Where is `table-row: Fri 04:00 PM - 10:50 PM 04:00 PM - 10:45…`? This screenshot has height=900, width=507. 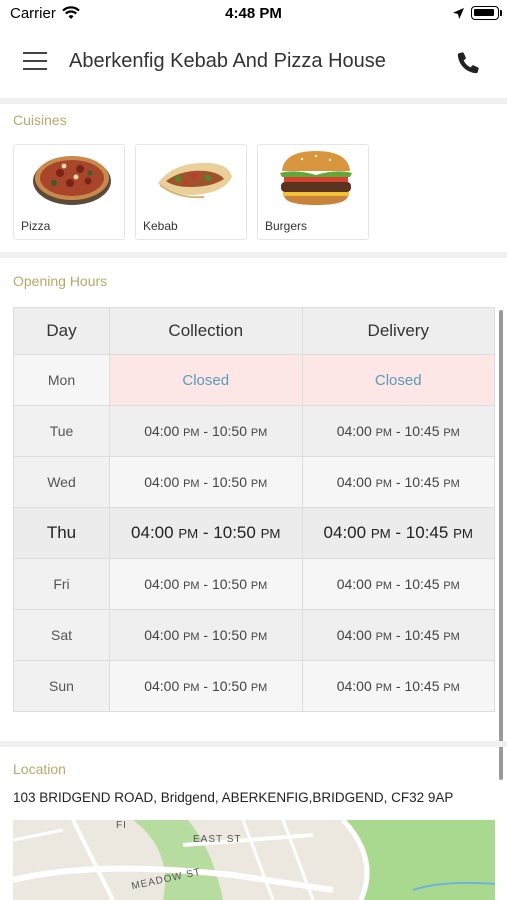 table-row: Fri 04:00 PM - 10:50 PM 04:00 PM - 10:45… is located at coordinates (254, 584).